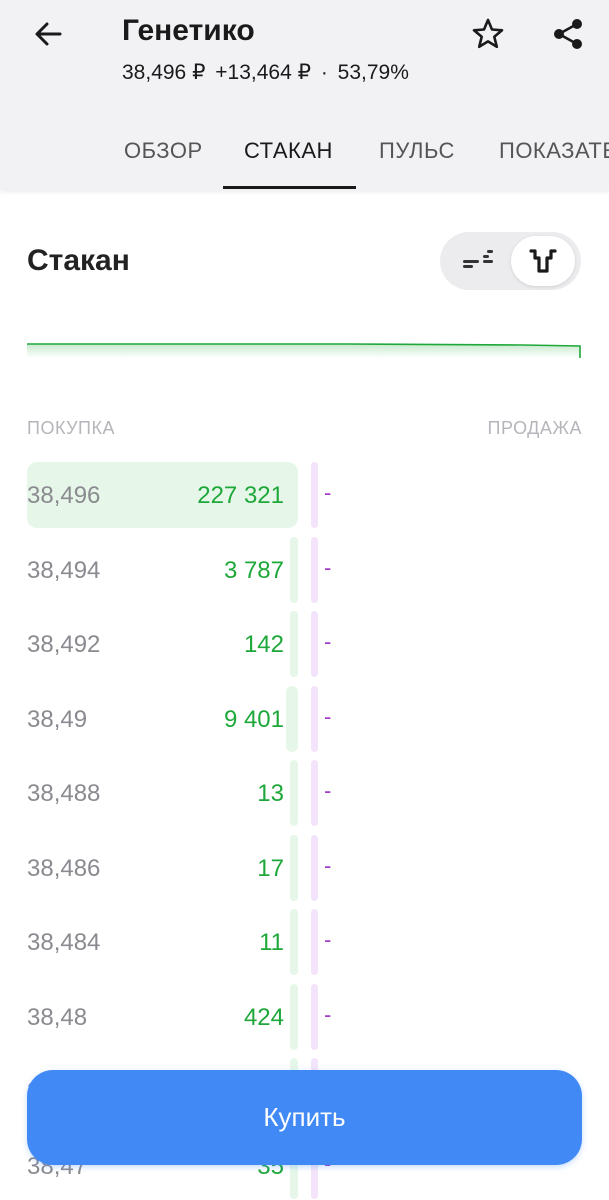 The image size is (609, 1200). I want to click on bid-price: 38,49, so click(57, 719).